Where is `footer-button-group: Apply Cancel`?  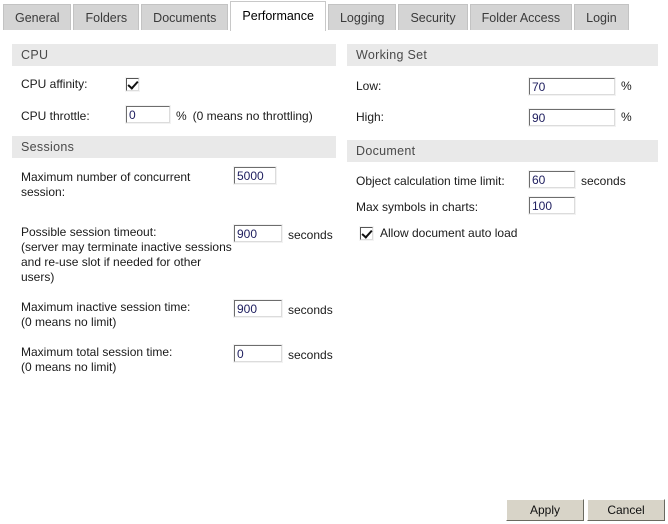 footer-button-group: Apply Cancel is located at coordinates (584, 510).